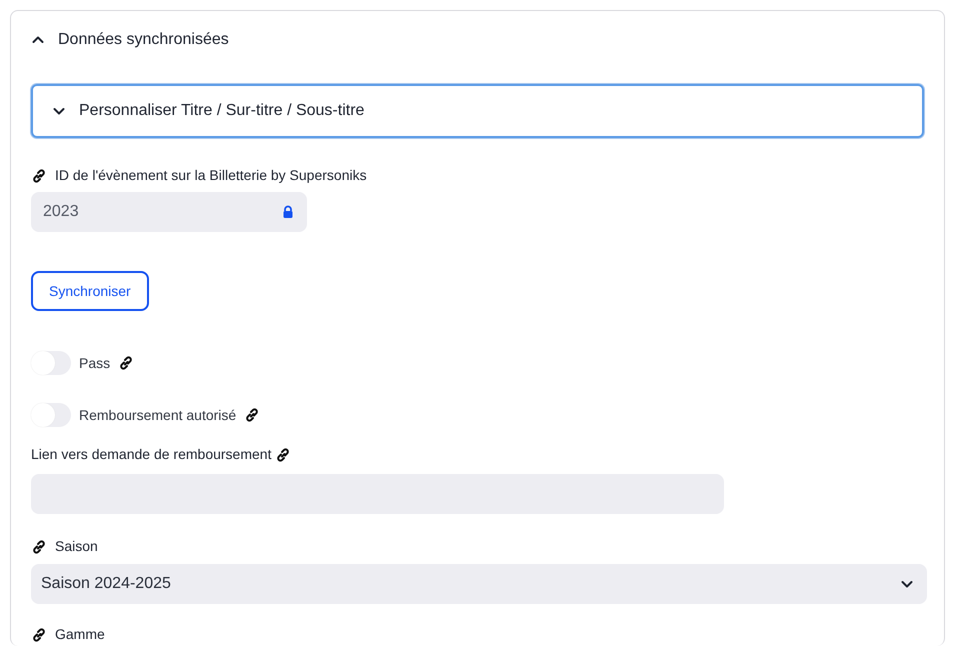  I want to click on section-header: Données synchronisées, so click(477, 40).